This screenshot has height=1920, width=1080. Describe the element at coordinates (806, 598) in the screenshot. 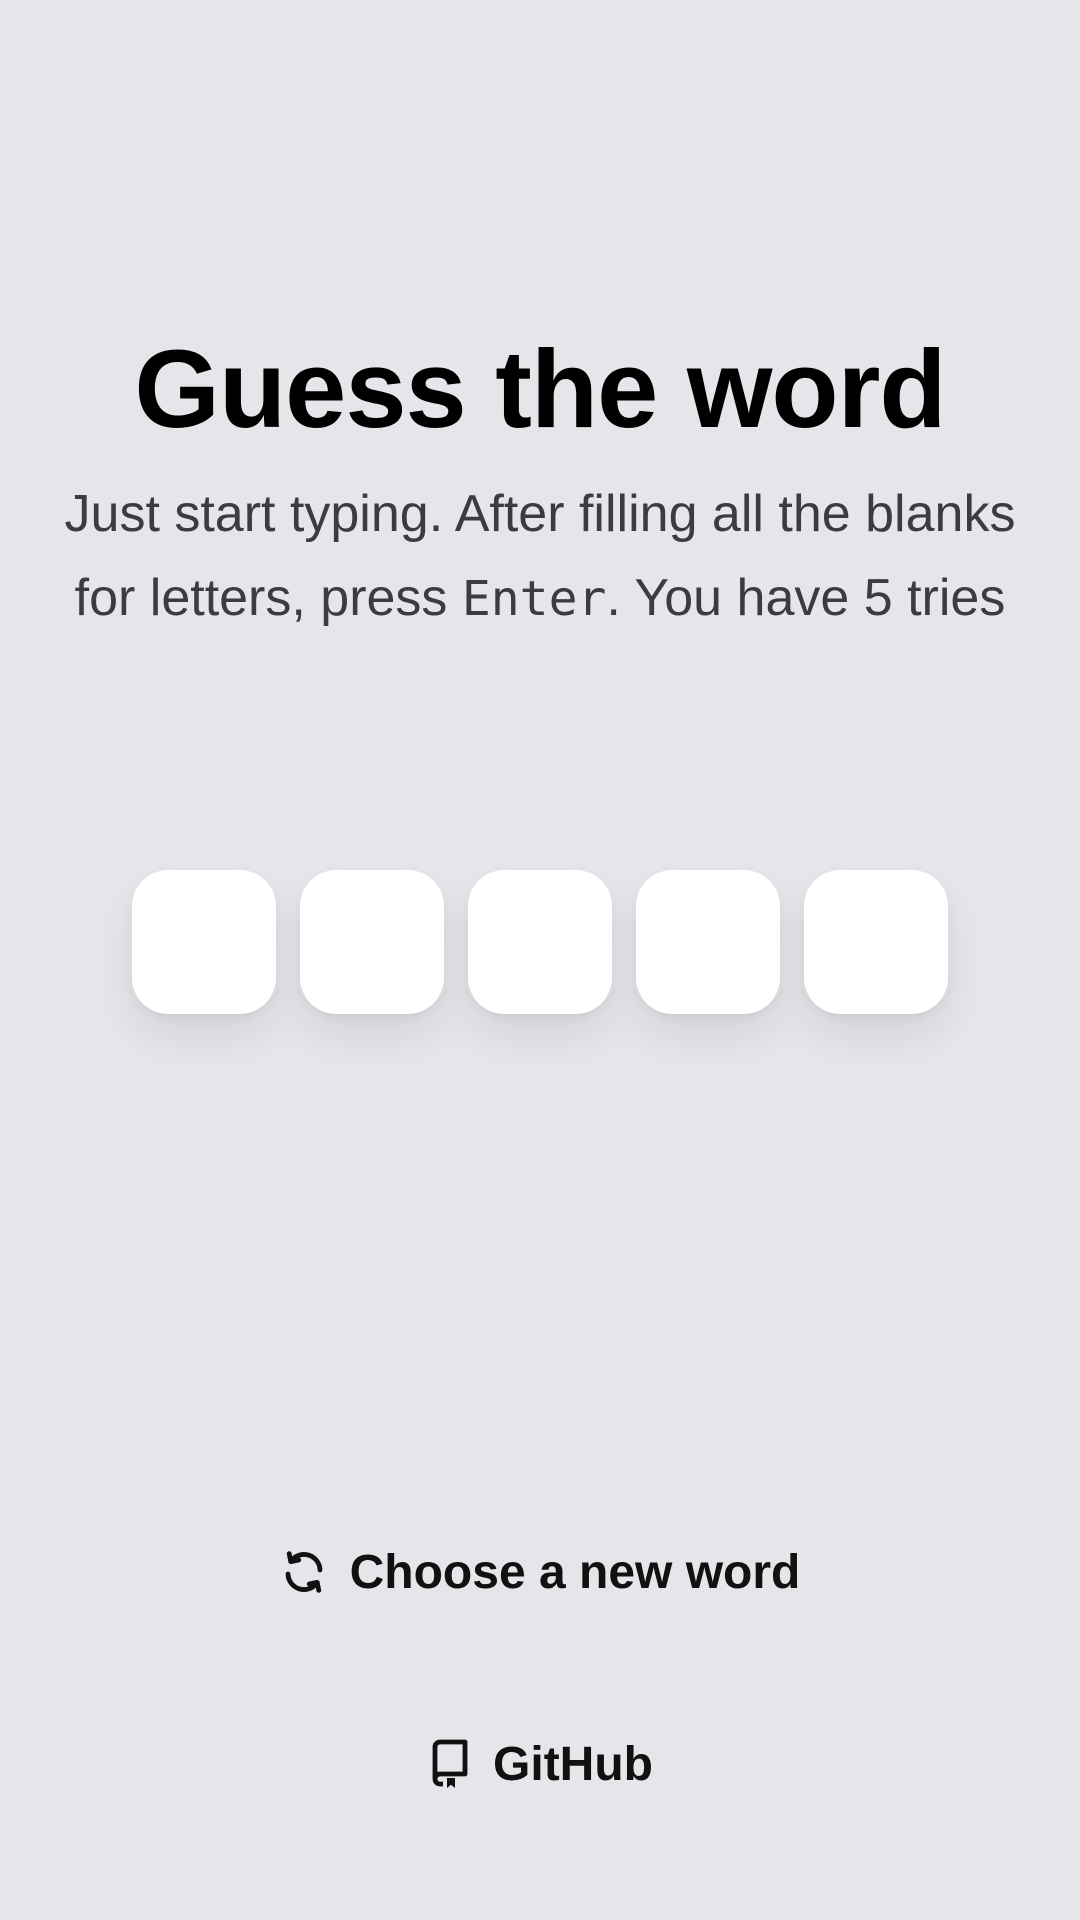

I see `instructions-tail: . You have 5 tries` at that location.